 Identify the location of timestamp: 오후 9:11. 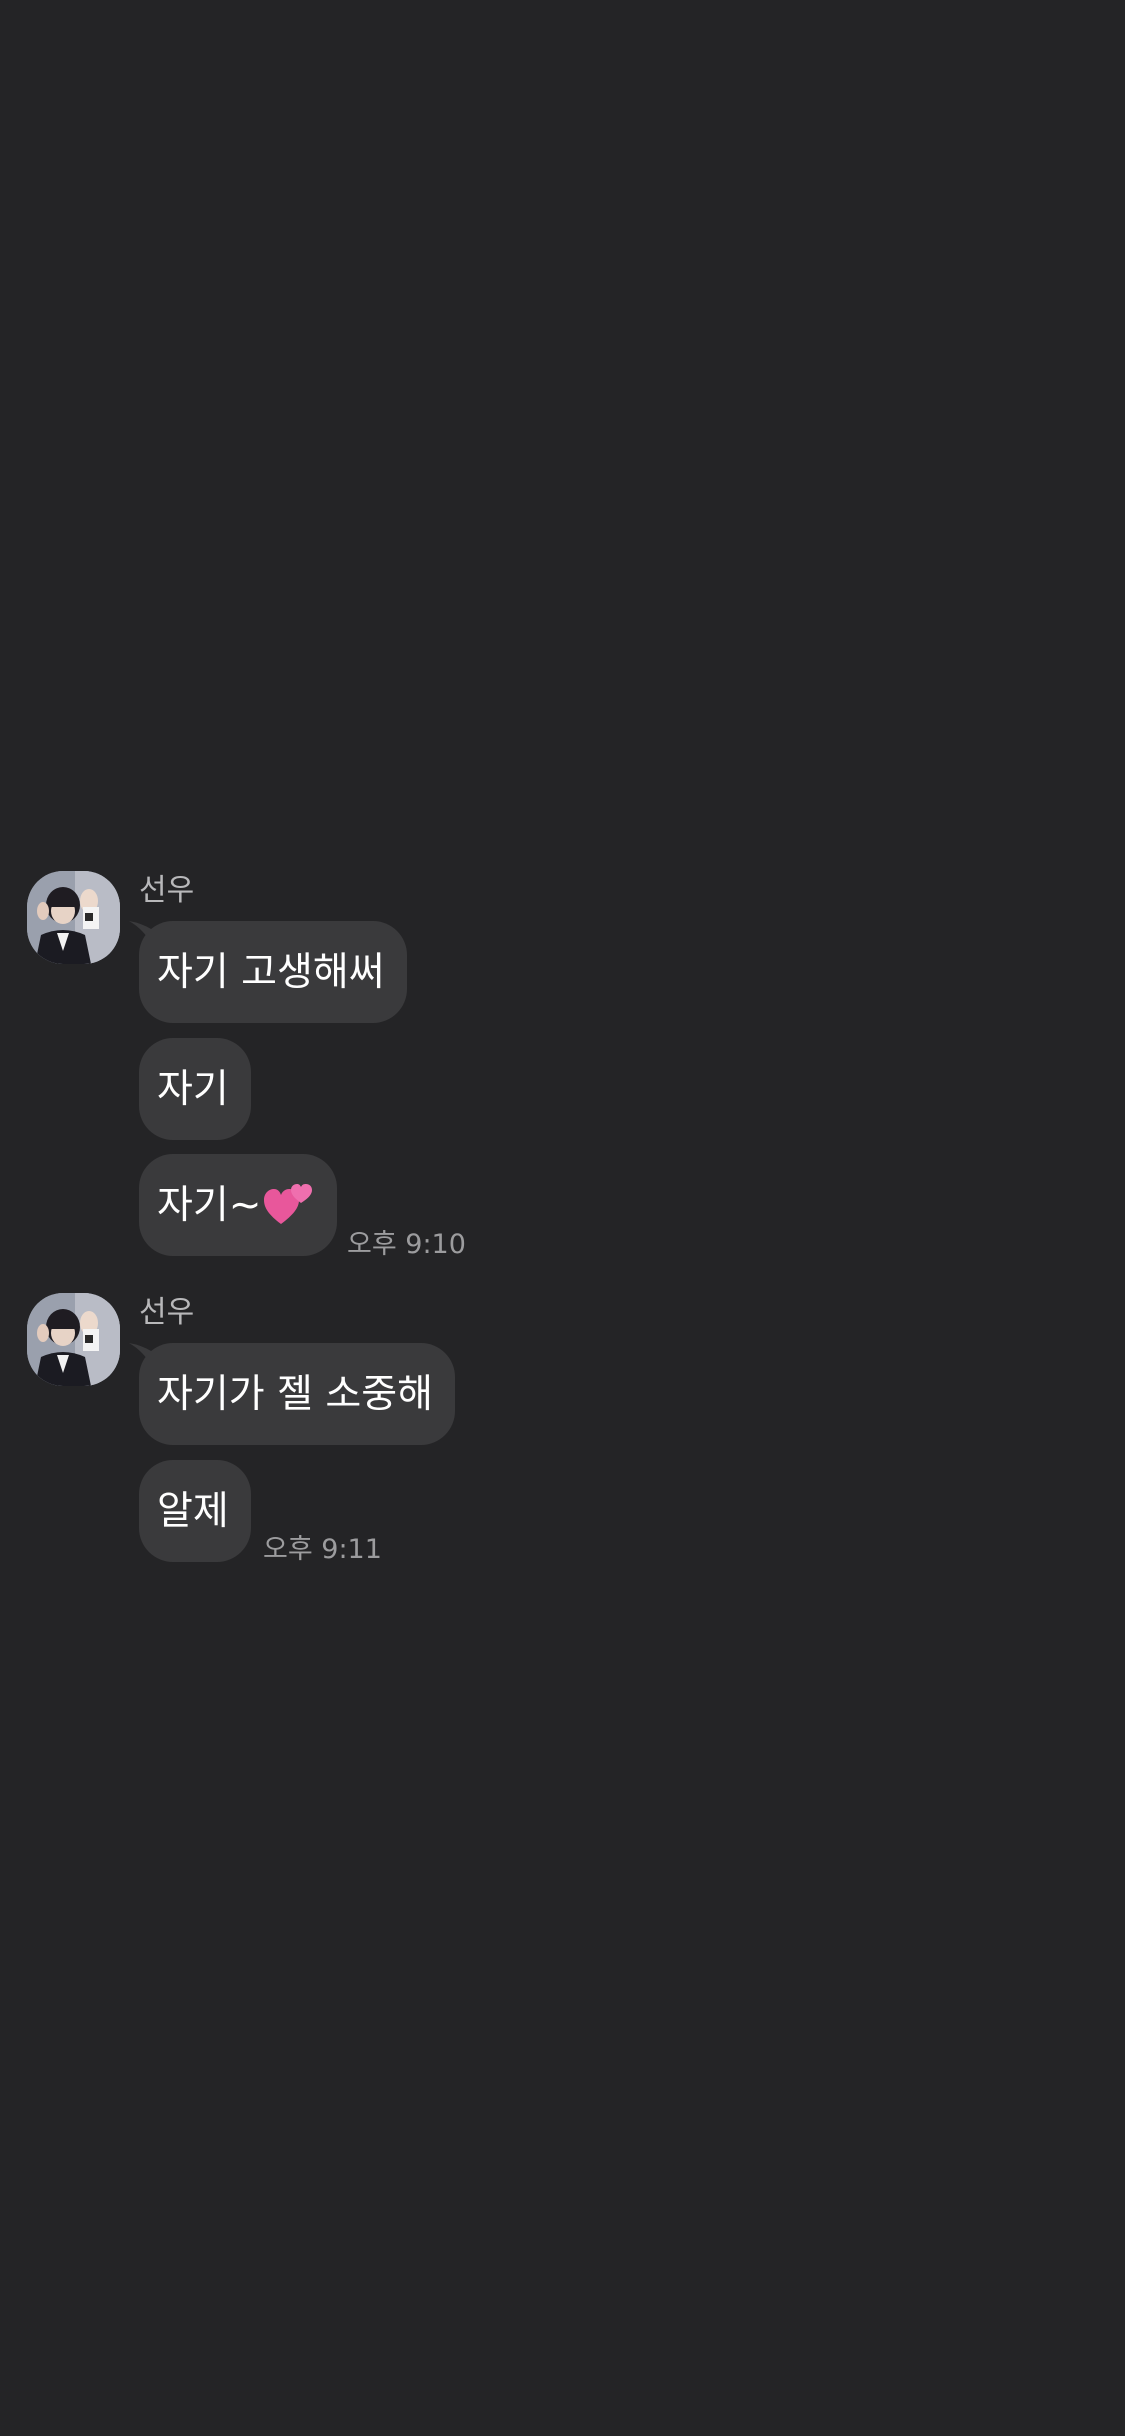
(322, 1549).